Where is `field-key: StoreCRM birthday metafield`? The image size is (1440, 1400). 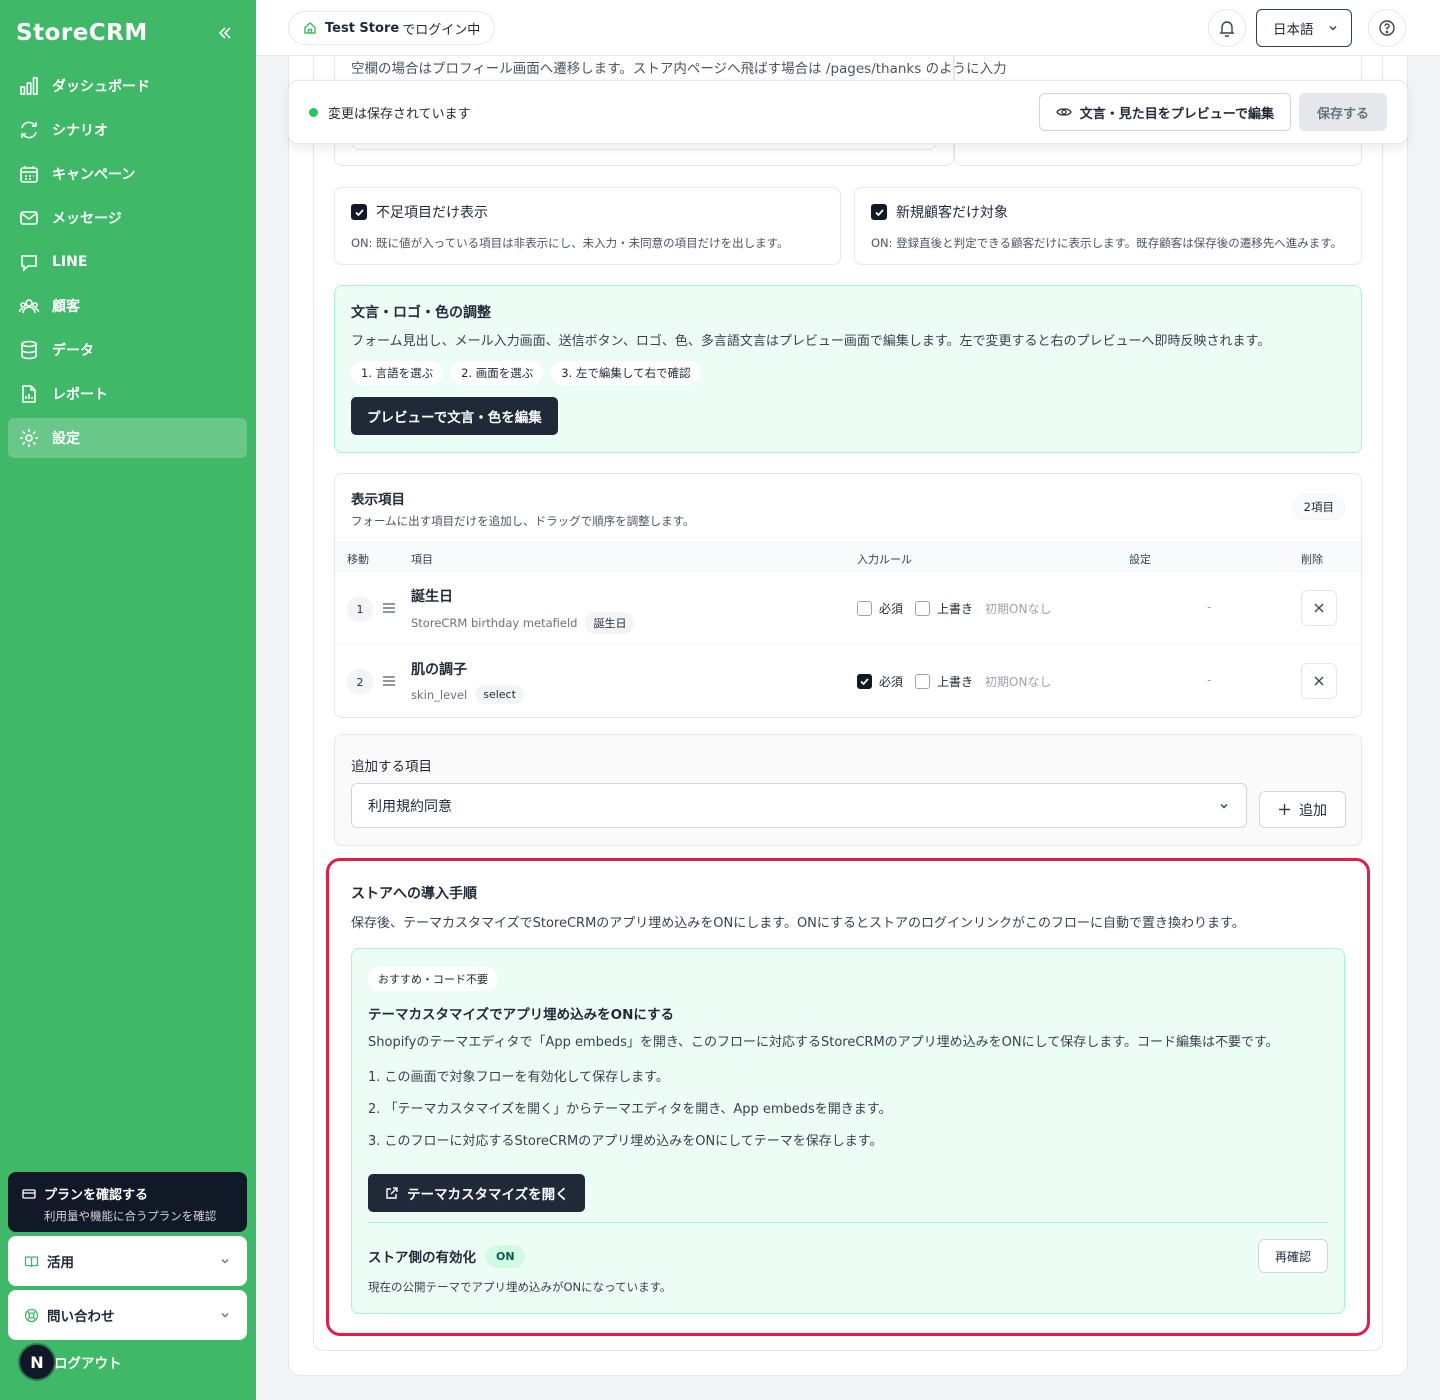 field-key: StoreCRM birthday metafield is located at coordinates (494, 623).